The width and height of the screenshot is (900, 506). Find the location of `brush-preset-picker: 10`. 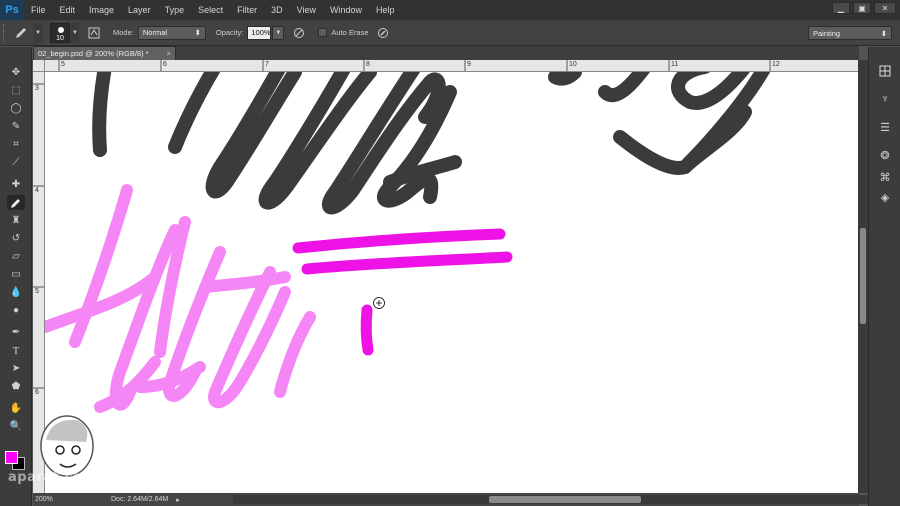

brush-preset-picker: 10 is located at coordinates (60, 32).